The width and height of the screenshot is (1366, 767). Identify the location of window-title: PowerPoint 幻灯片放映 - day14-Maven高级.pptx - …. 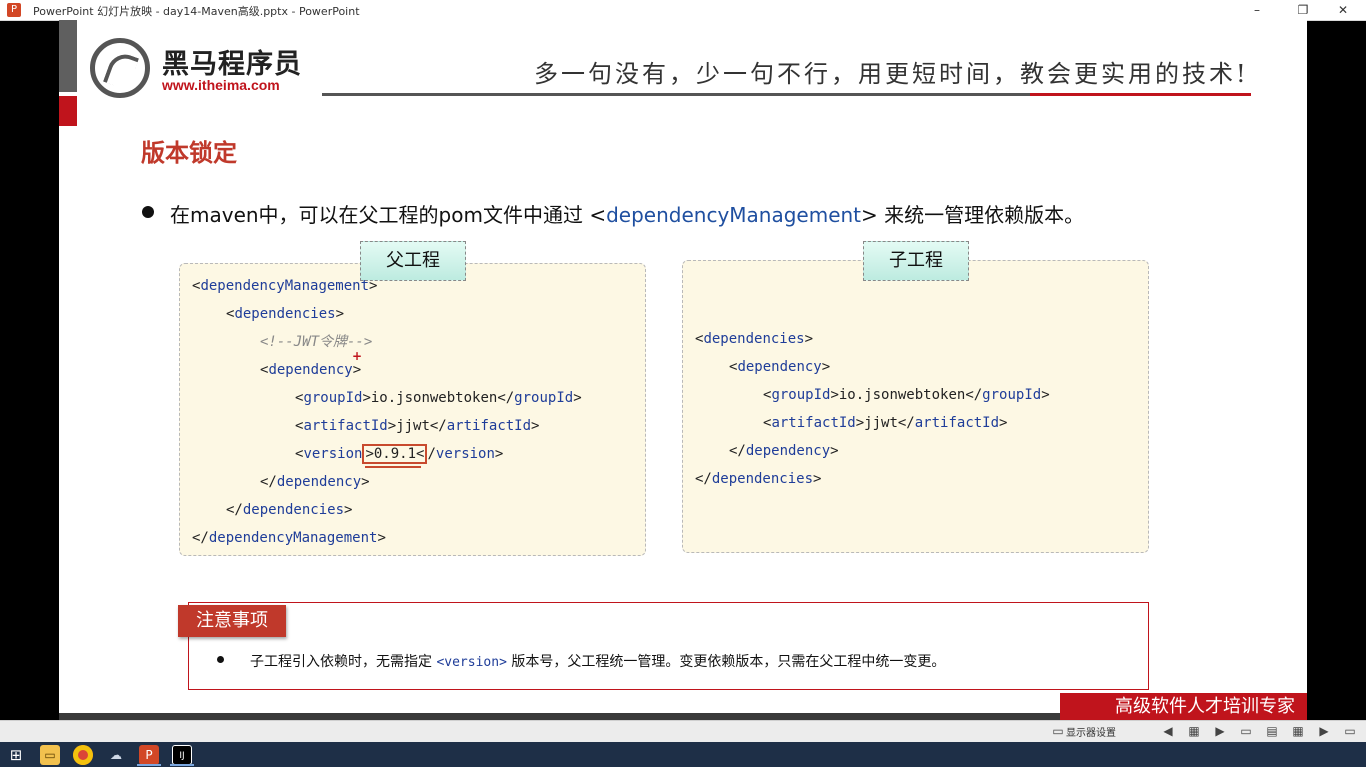
(196, 11).